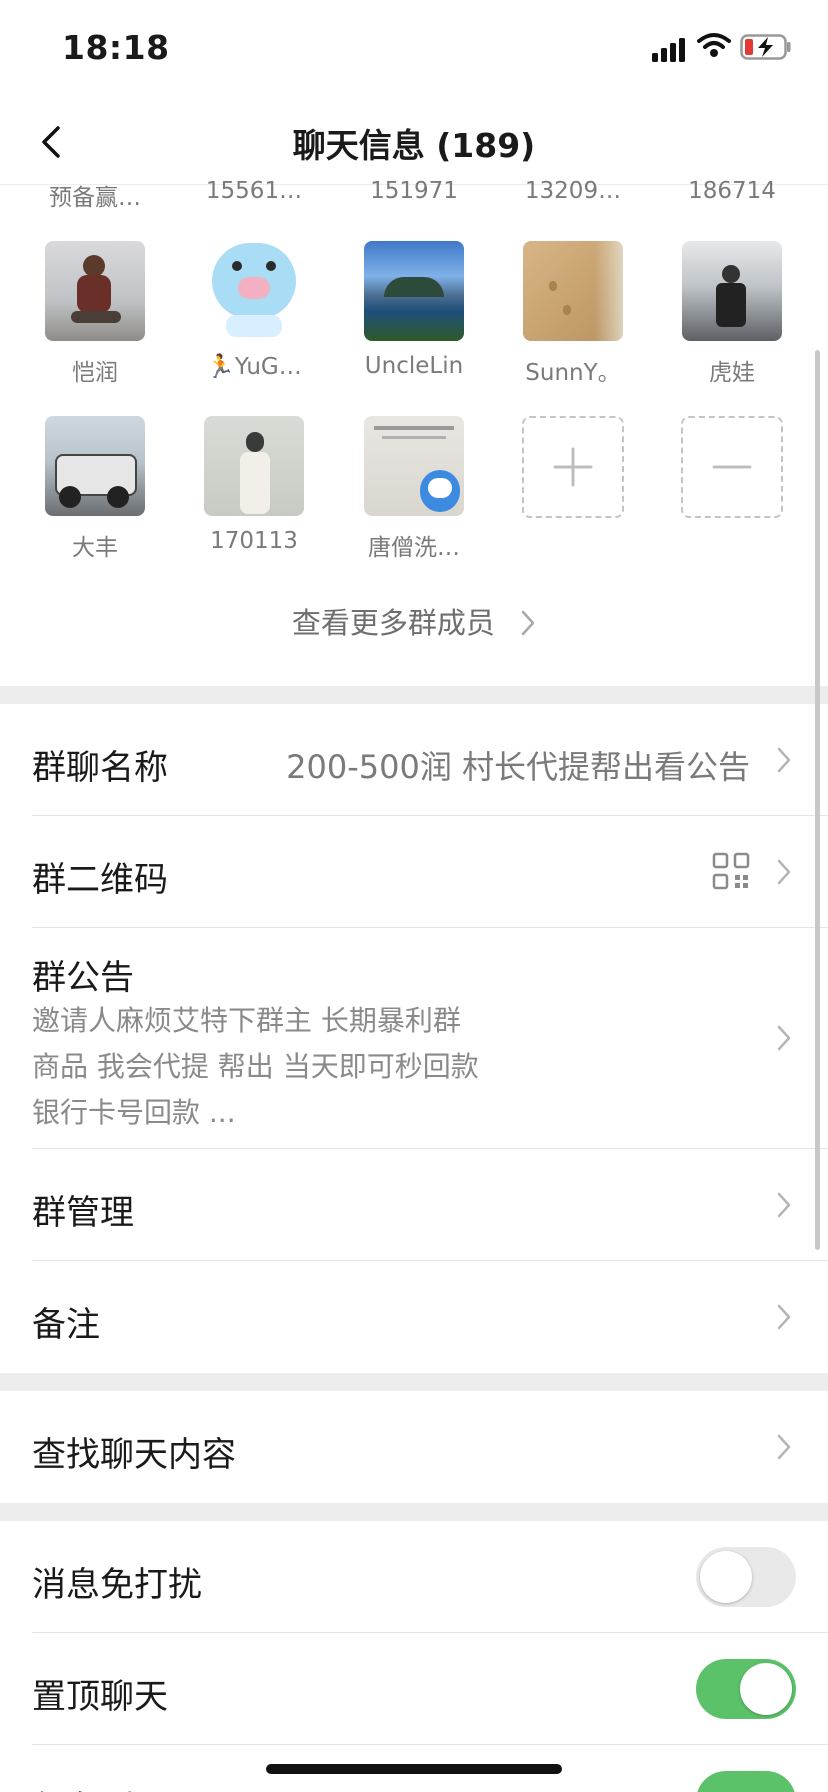 This screenshot has width=828, height=1792. What do you see at coordinates (668, 50) in the screenshot?
I see `cellular-signal-icon` at bounding box center [668, 50].